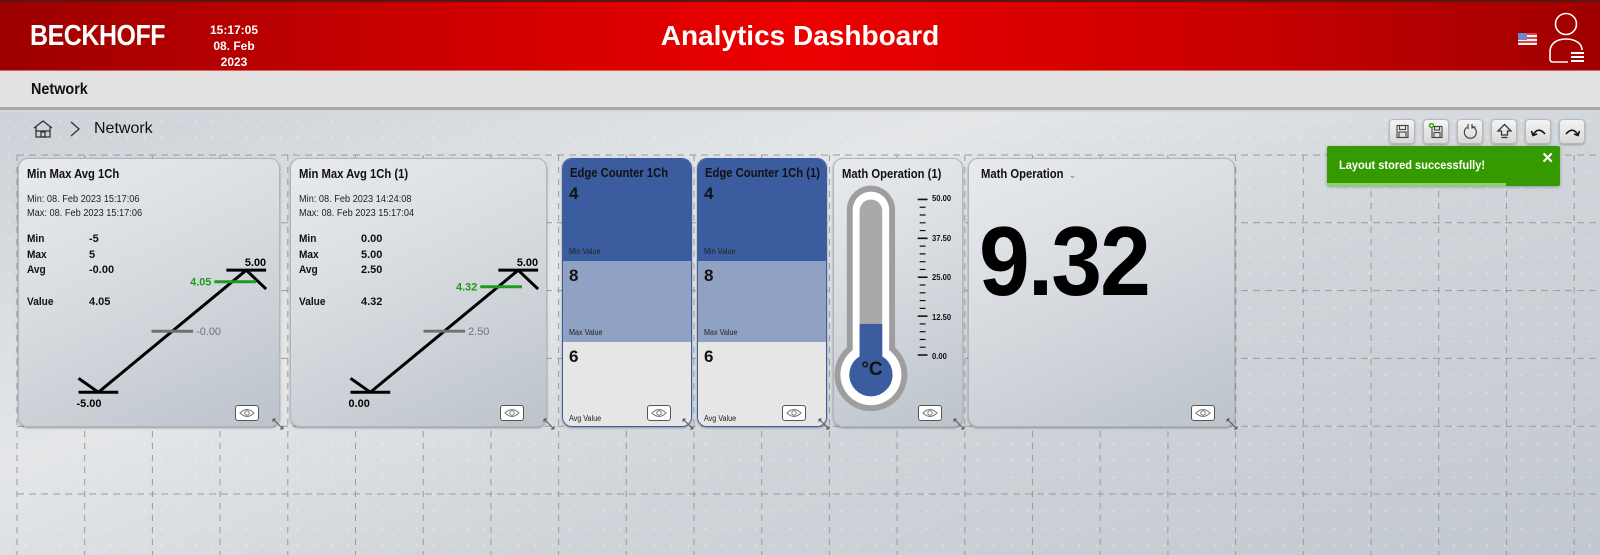  I want to click on breadcrumb: Network, so click(92, 129).